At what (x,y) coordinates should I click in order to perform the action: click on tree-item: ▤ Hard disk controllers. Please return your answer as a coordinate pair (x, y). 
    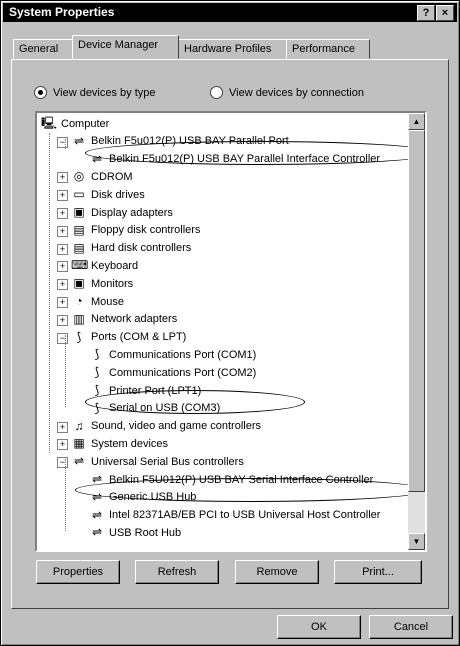
    Looking at the image, I should click on (131, 248).